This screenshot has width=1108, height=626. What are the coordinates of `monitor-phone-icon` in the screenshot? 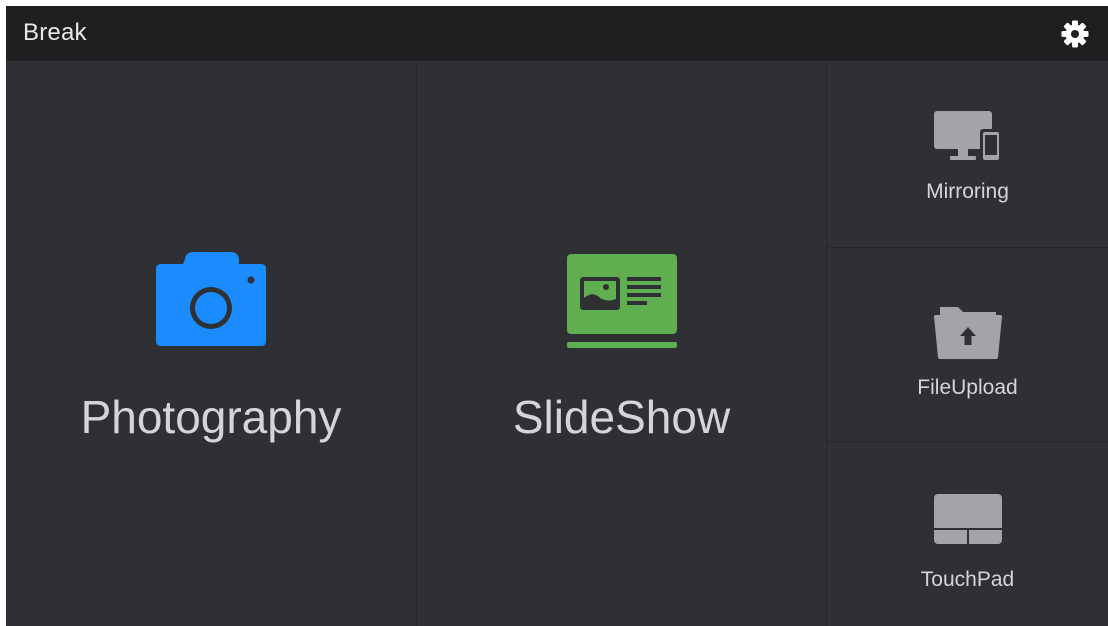 It's located at (967, 137).